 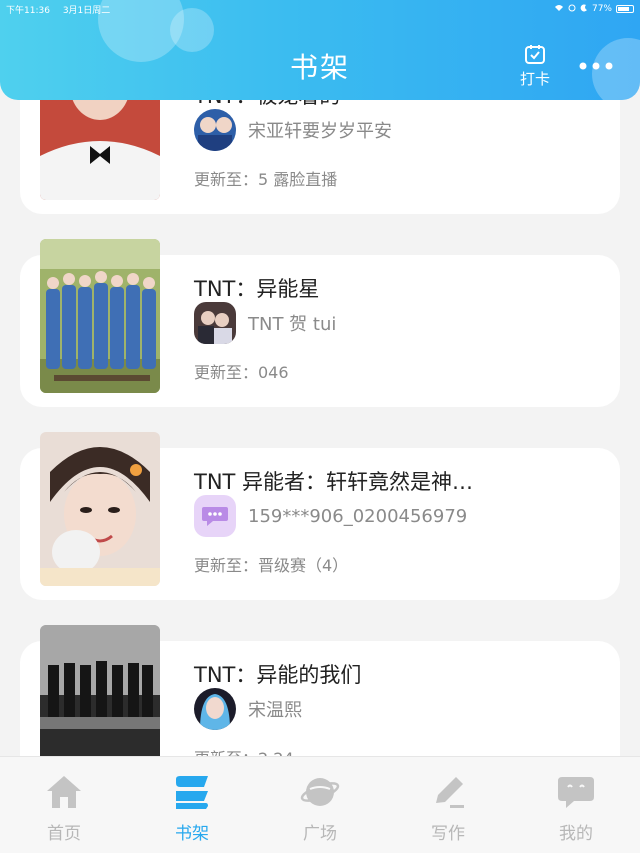 What do you see at coordinates (535, 54) in the screenshot?
I see `calendar-check-icon` at bounding box center [535, 54].